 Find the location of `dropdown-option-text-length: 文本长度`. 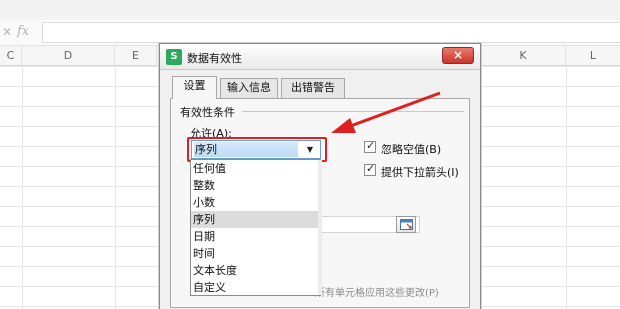

dropdown-option-text-length: 文本长度 is located at coordinates (255, 270).